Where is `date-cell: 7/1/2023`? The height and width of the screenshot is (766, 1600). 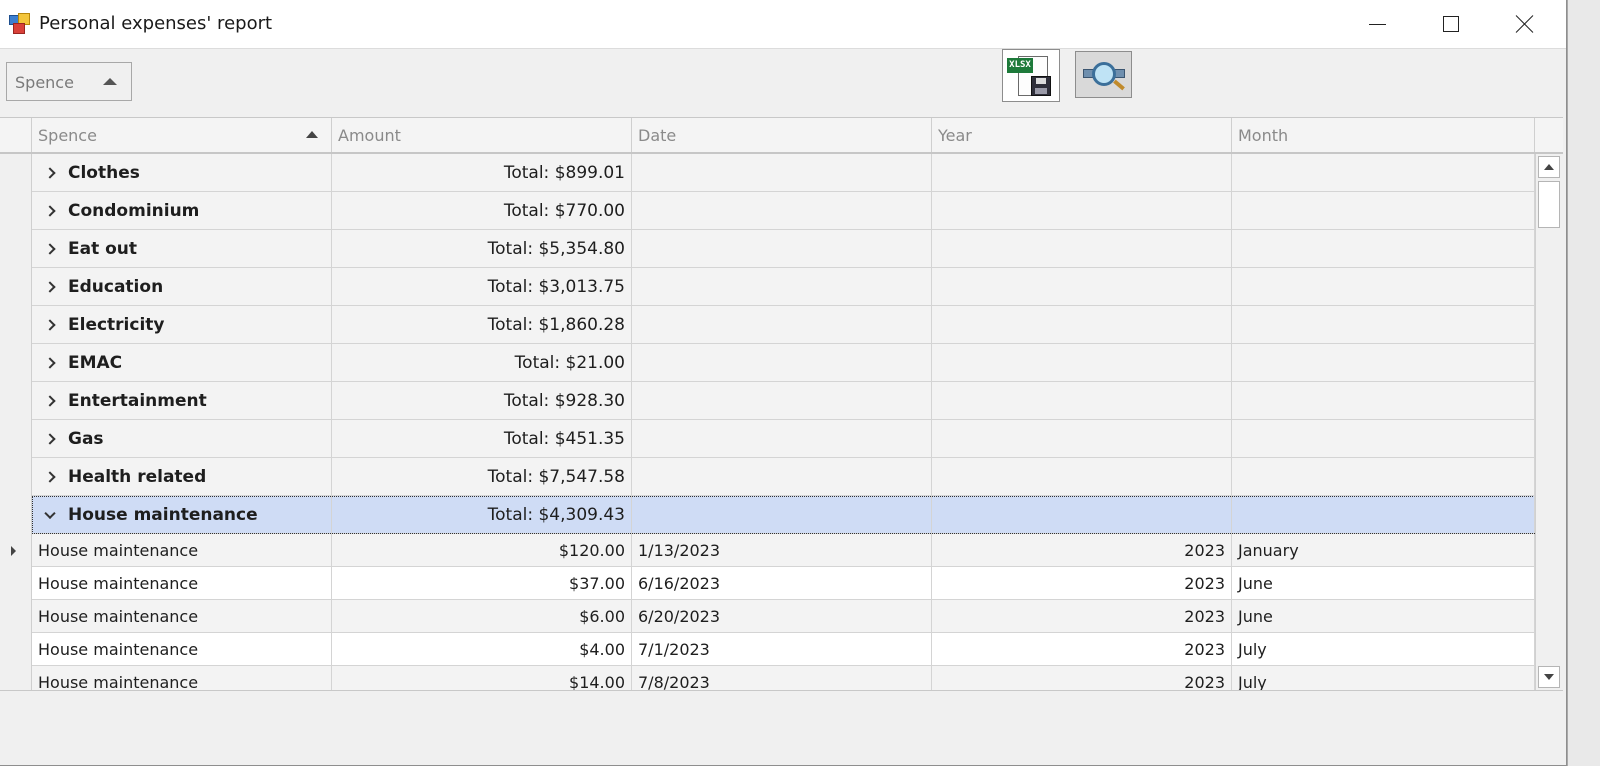
date-cell: 7/1/2023 is located at coordinates (782, 649).